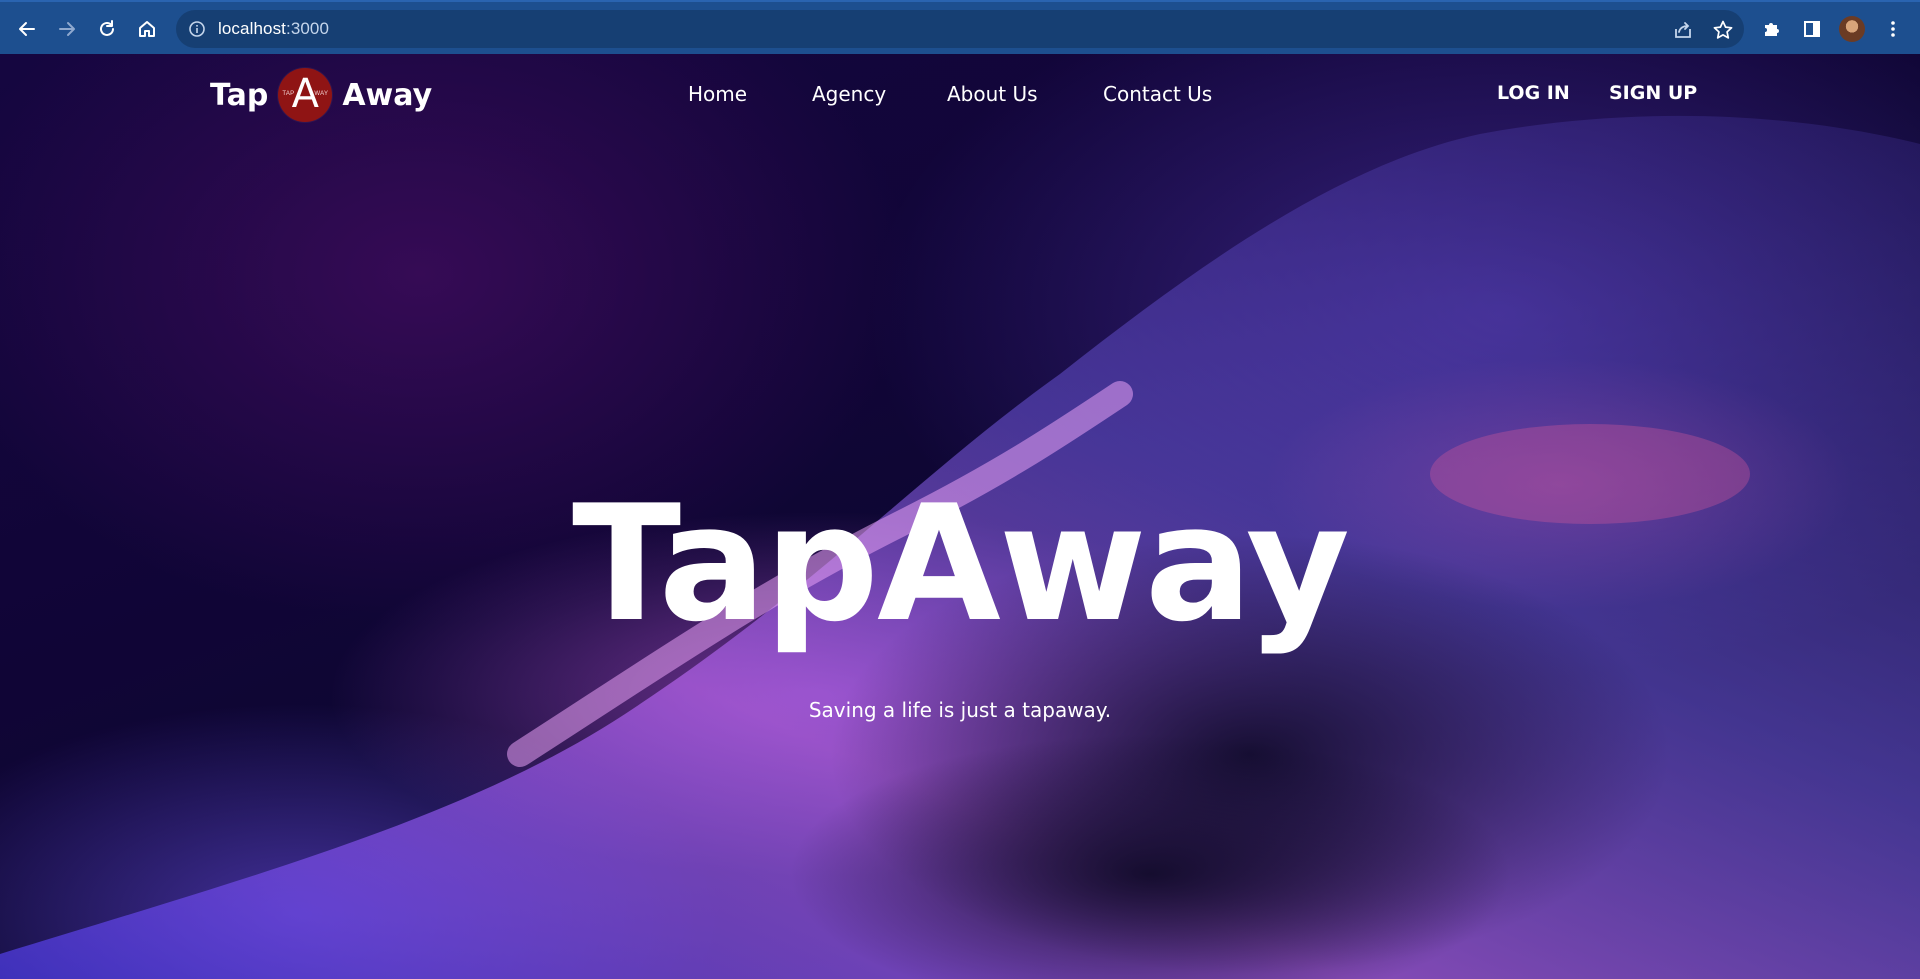  Describe the element at coordinates (1852, 29) in the screenshot. I see `avatar` at that location.